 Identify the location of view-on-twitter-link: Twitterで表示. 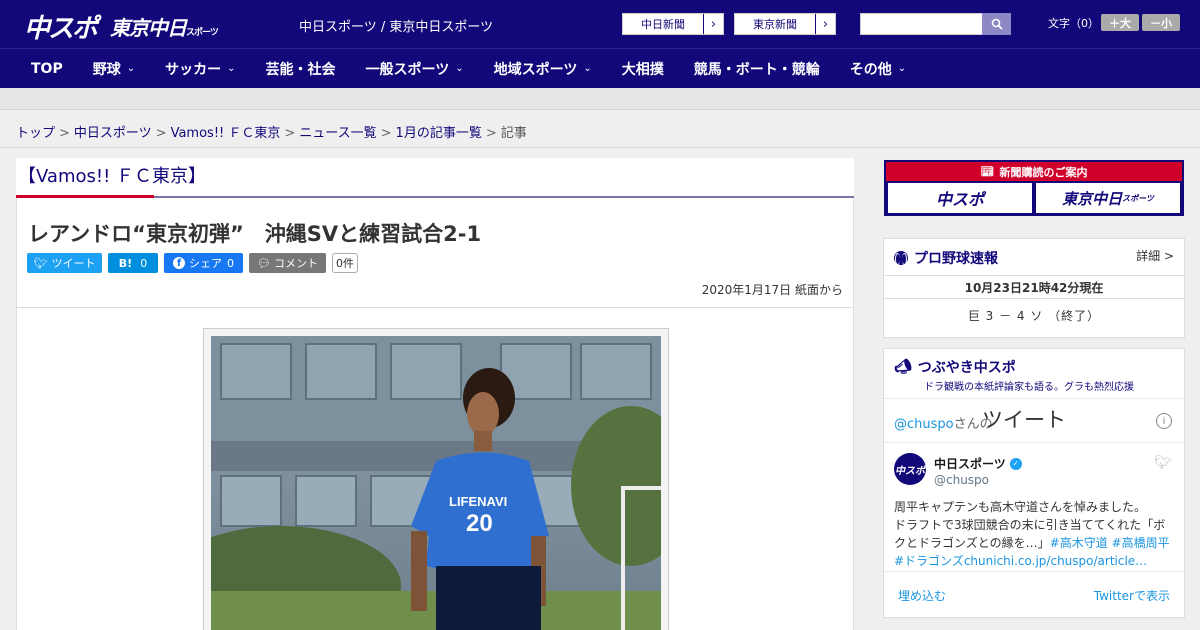
(1132, 595).